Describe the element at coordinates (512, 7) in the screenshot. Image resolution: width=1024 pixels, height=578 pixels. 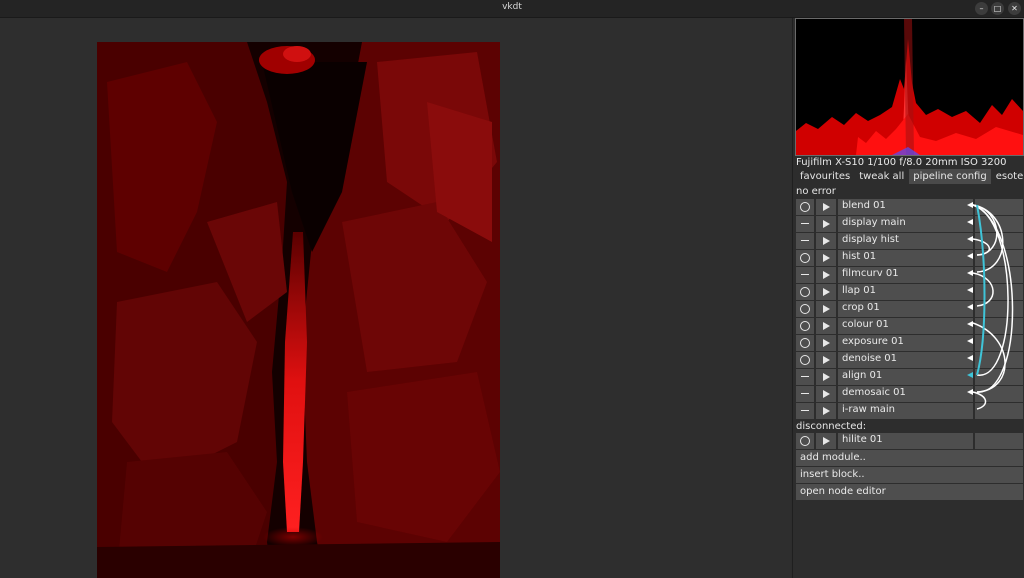
I see `window-title: vkdt` at that location.